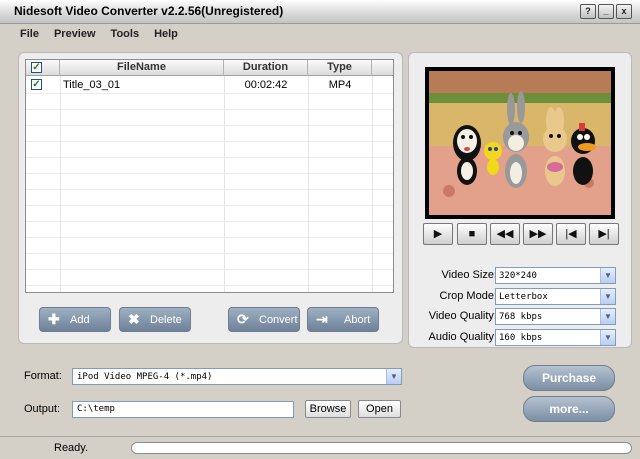  I want to click on progress-bar, so click(381, 448).